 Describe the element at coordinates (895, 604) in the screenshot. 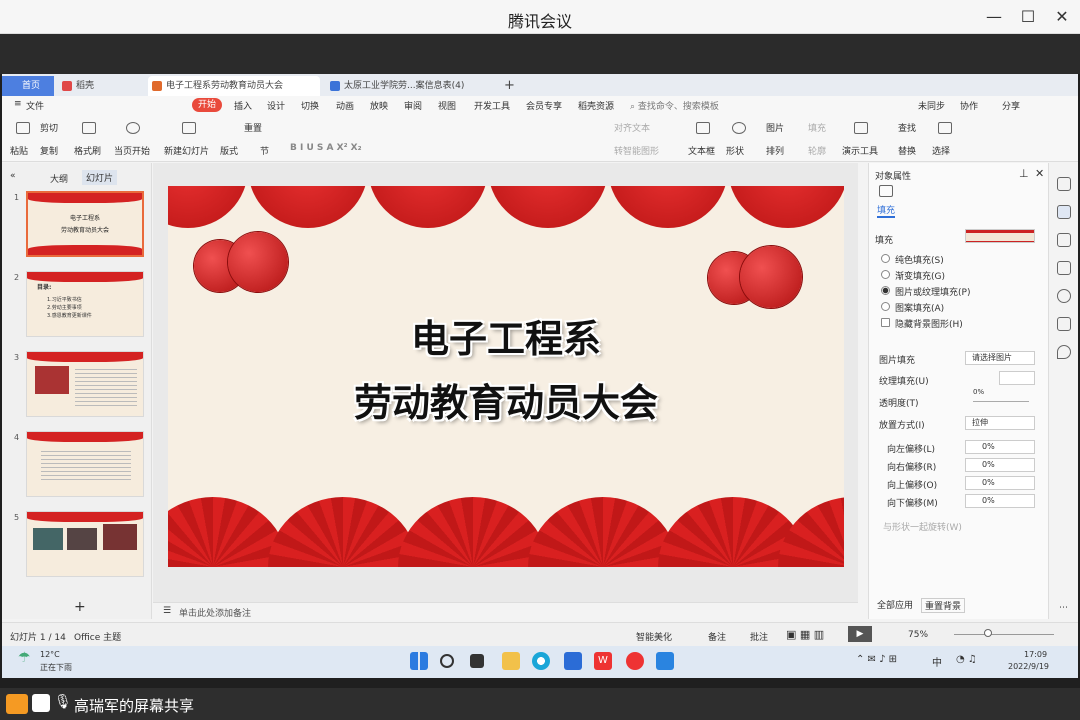

I see `apply-all-button: 全部应用` at that location.